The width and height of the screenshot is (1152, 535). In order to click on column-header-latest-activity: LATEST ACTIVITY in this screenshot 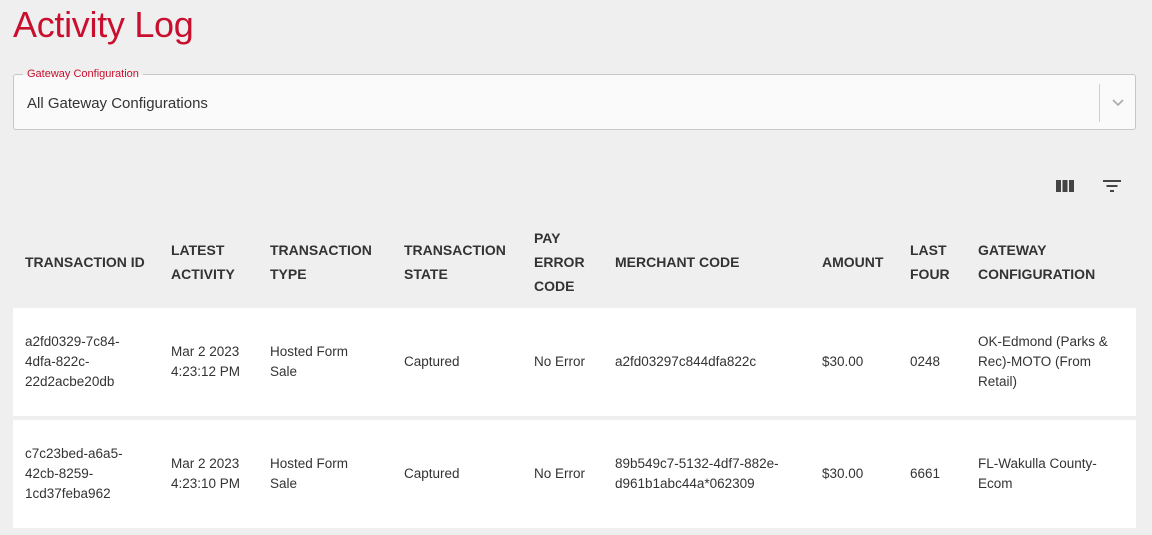, I will do `click(208, 262)`.